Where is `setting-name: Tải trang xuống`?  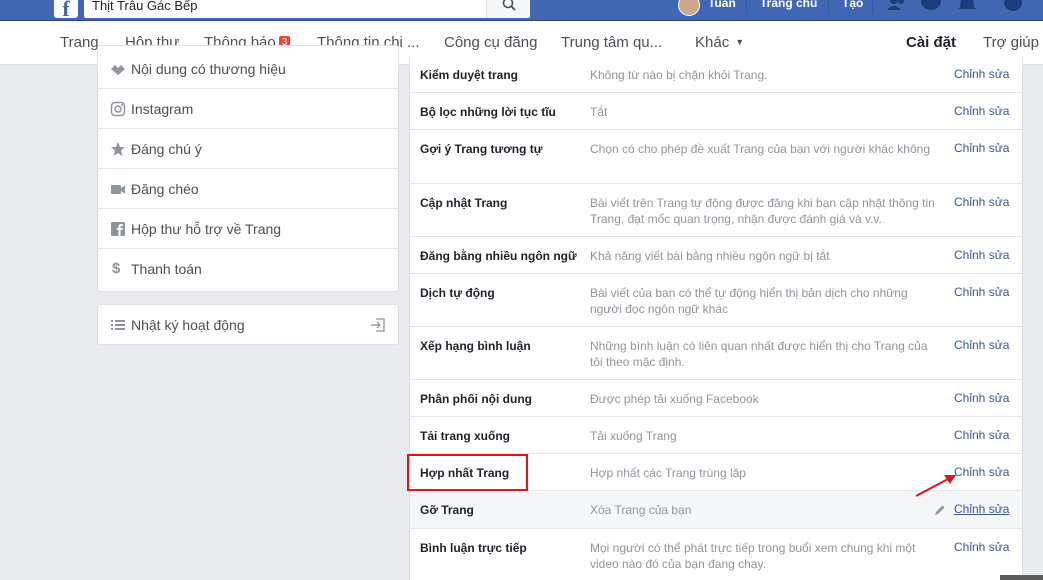
setting-name: Tải trang xuống is located at coordinates (465, 436).